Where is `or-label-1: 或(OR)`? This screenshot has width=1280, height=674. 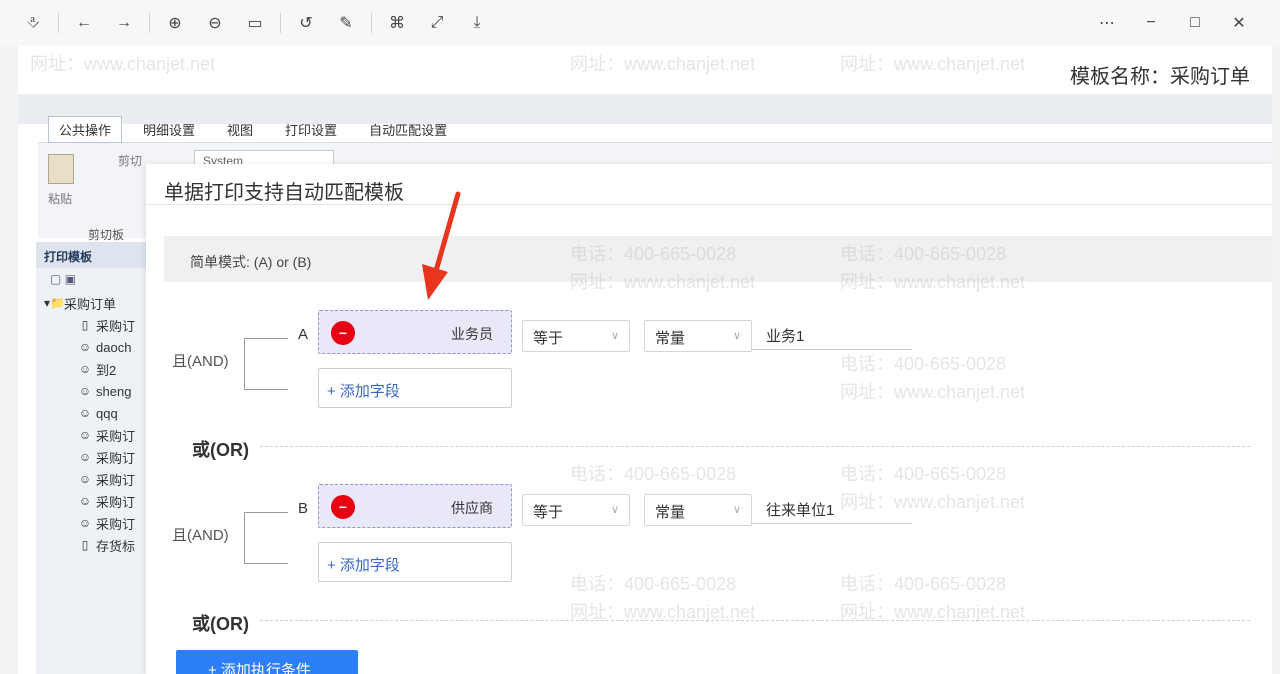
or-label-1: 或(OR) is located at coordinates (220, 450).